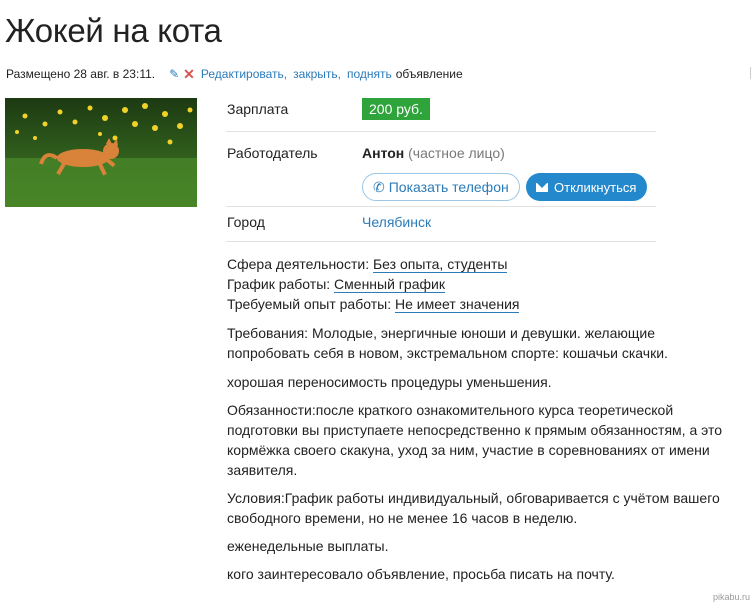  I want to click on pencil-icon: ✎, so click(174, 74).